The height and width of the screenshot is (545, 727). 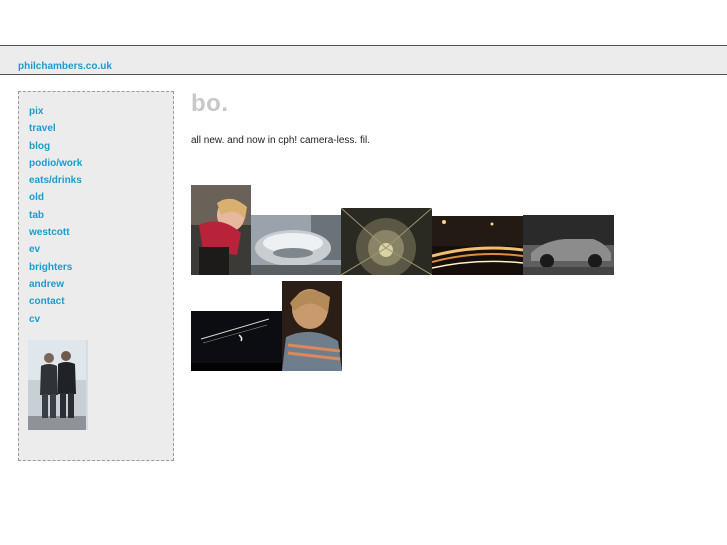 I want to click on photo-thumbnail-night-sky, so click(x=236, y=341).